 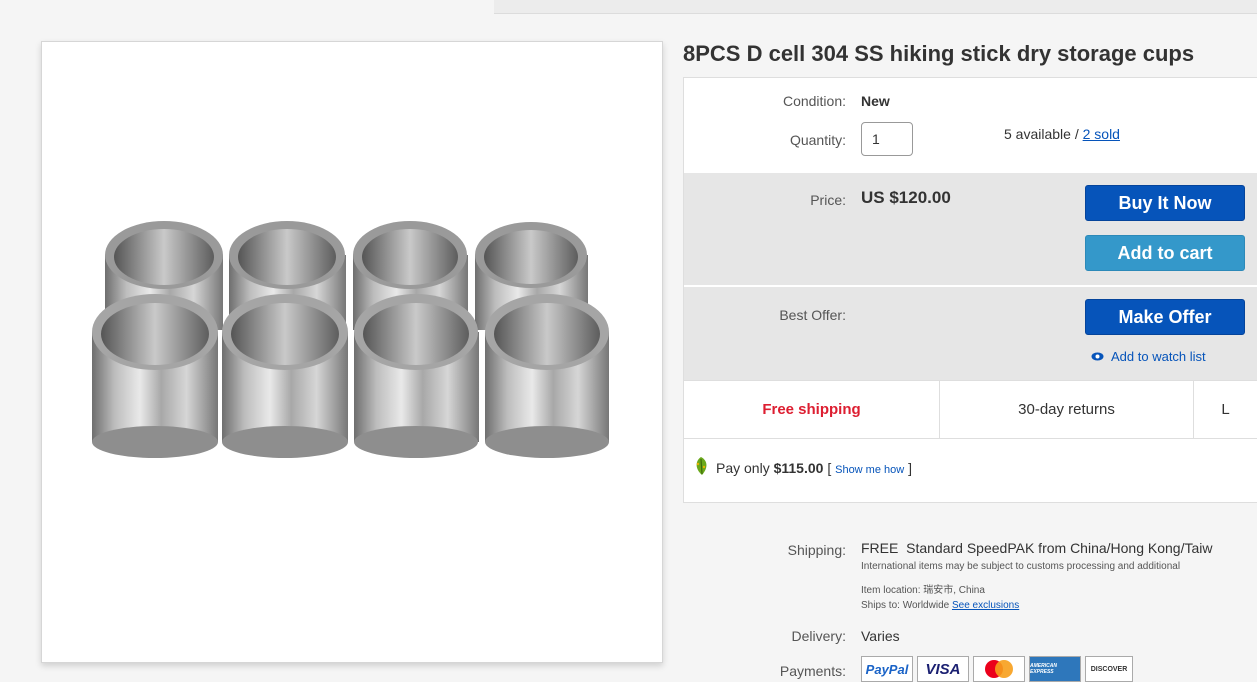 I want to click on best-offer-label: Best Offer:, so click(x=812, y=315).